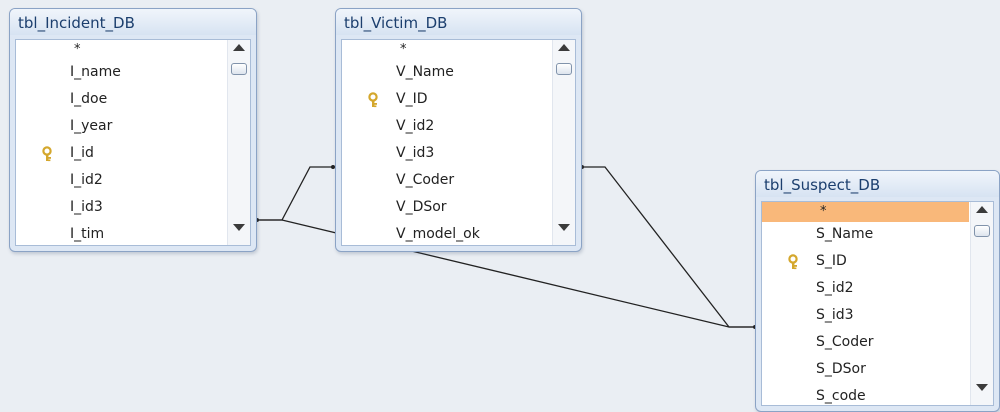 The width and height of the screenshot is (1000, 412). I want to click on field-list: * S_Name S_ID S_id2 S_id3 S_Coder S_DSor S_code, so click(865, 303).